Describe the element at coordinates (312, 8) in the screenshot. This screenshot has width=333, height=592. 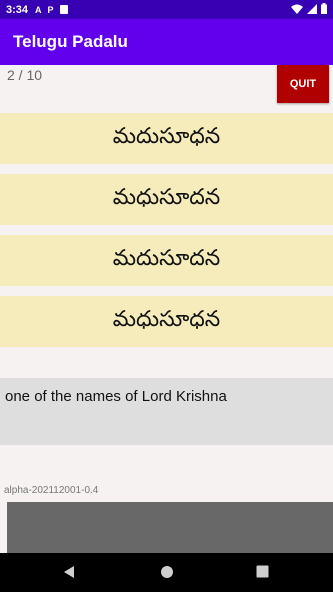
I see `signal-icon` at that location.